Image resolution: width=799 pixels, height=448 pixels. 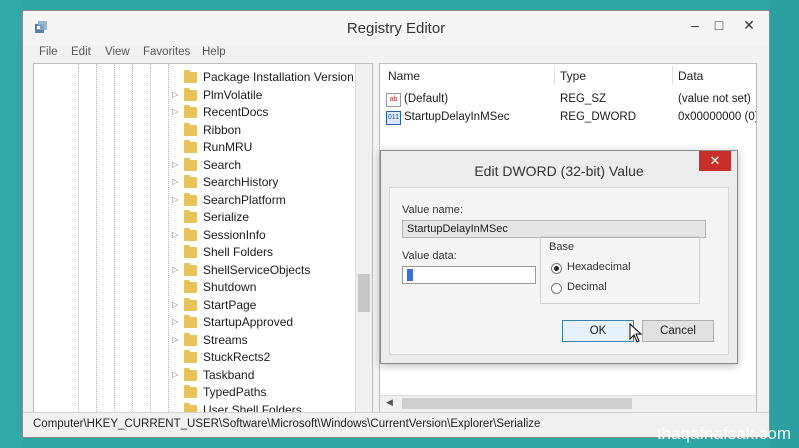 What do you see at coordinates (234, 234) in the screenshot?
I see `tree-node-label: SessionInfo` at bounding box center [234, 234].